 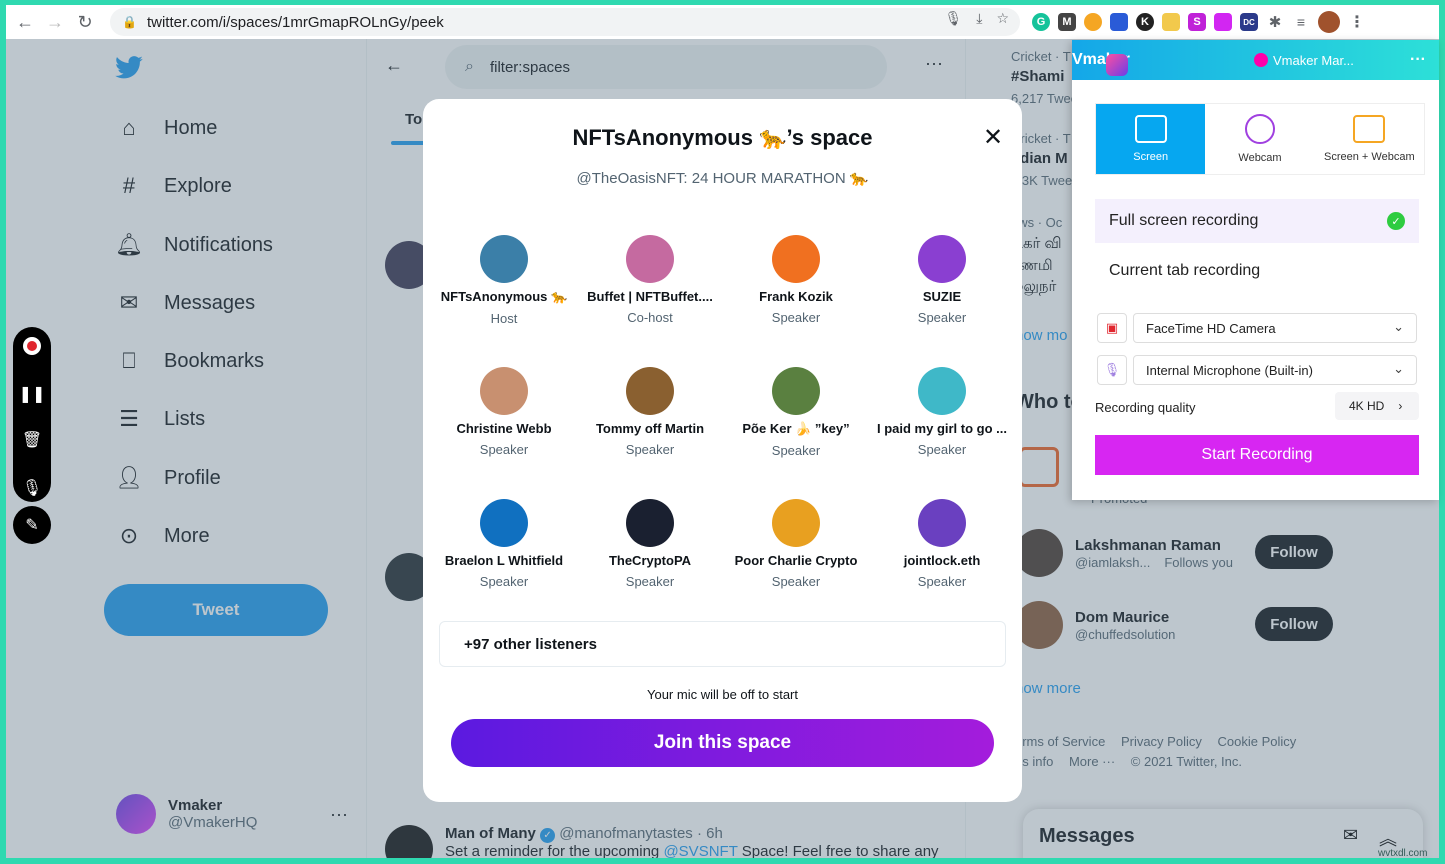 I want to click on browser-menu-icon: ⋮, so click(x=1357, y=22).